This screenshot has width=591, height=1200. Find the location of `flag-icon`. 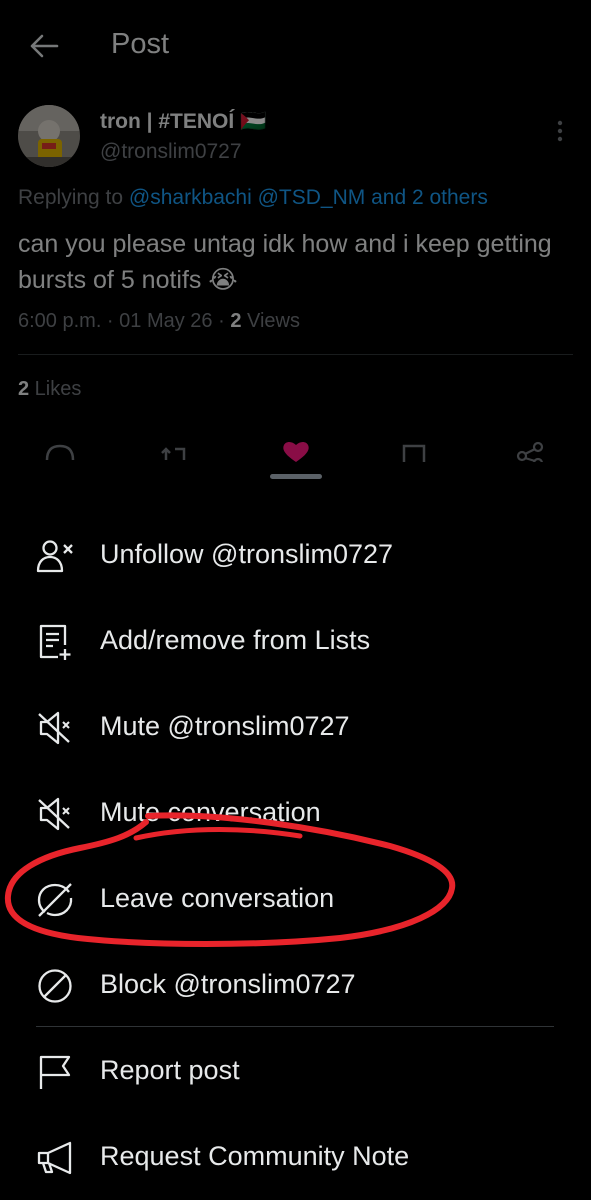

flag-icon is located at coordinates (55, 1072).